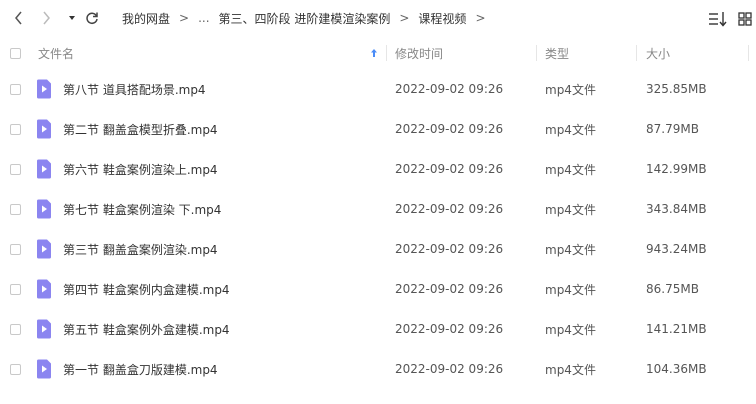  Describe the element at coordinates (676, 329) in the screenshot. I see `file-size: 141.21MB` at that location.